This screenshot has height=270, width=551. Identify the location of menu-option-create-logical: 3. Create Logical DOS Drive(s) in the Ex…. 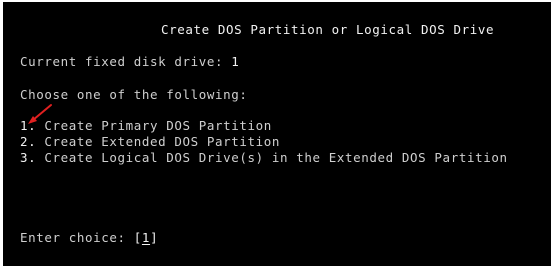
(264, 158).